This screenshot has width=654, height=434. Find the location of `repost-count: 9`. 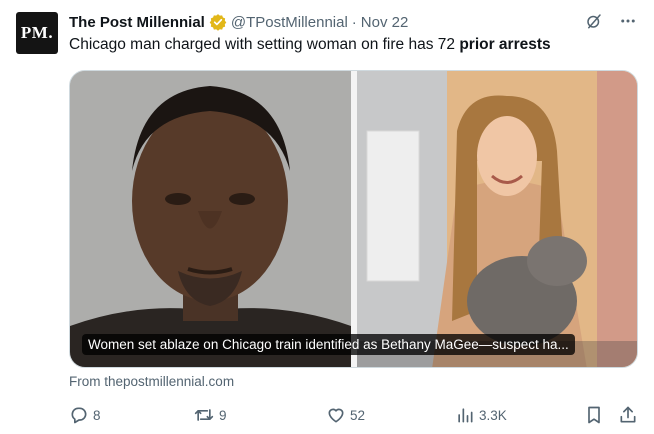

repost-count: 9 is located at coordinates (223, 415).